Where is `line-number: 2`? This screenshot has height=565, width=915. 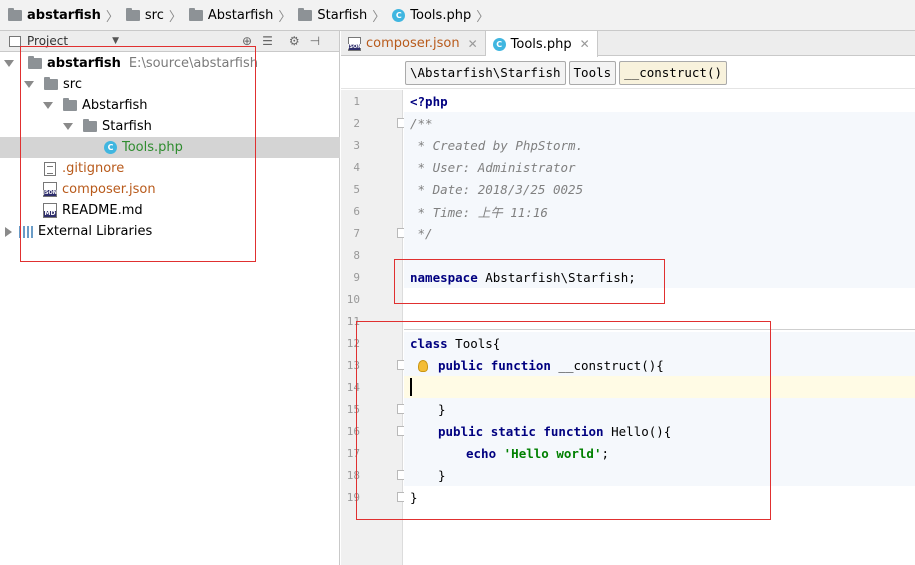 line-number: 2 is located at coordinates (356, 123).